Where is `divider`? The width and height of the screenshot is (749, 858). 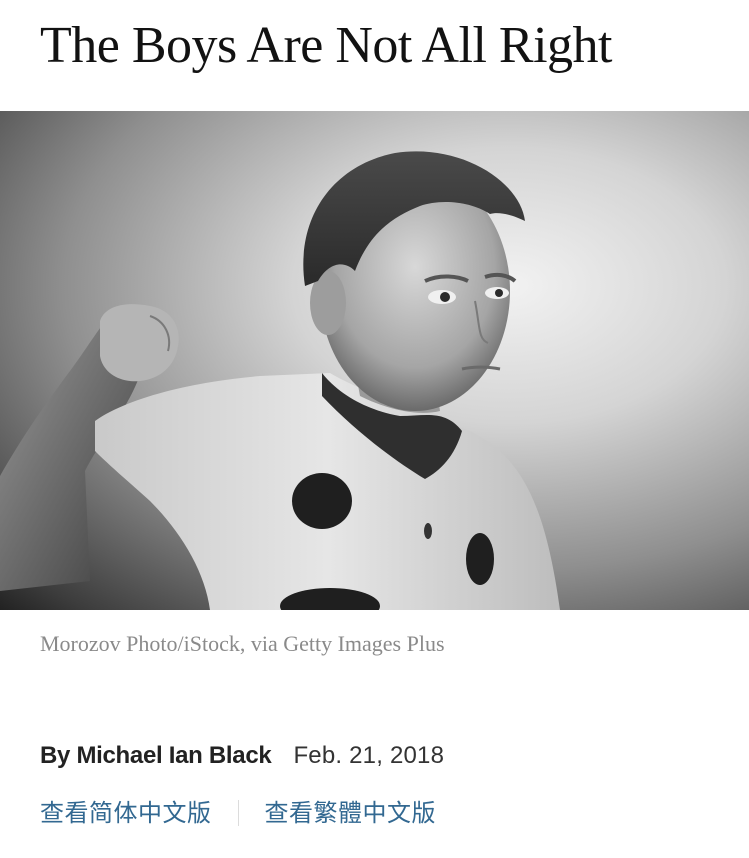 divider is located at coordinates (238, 813).